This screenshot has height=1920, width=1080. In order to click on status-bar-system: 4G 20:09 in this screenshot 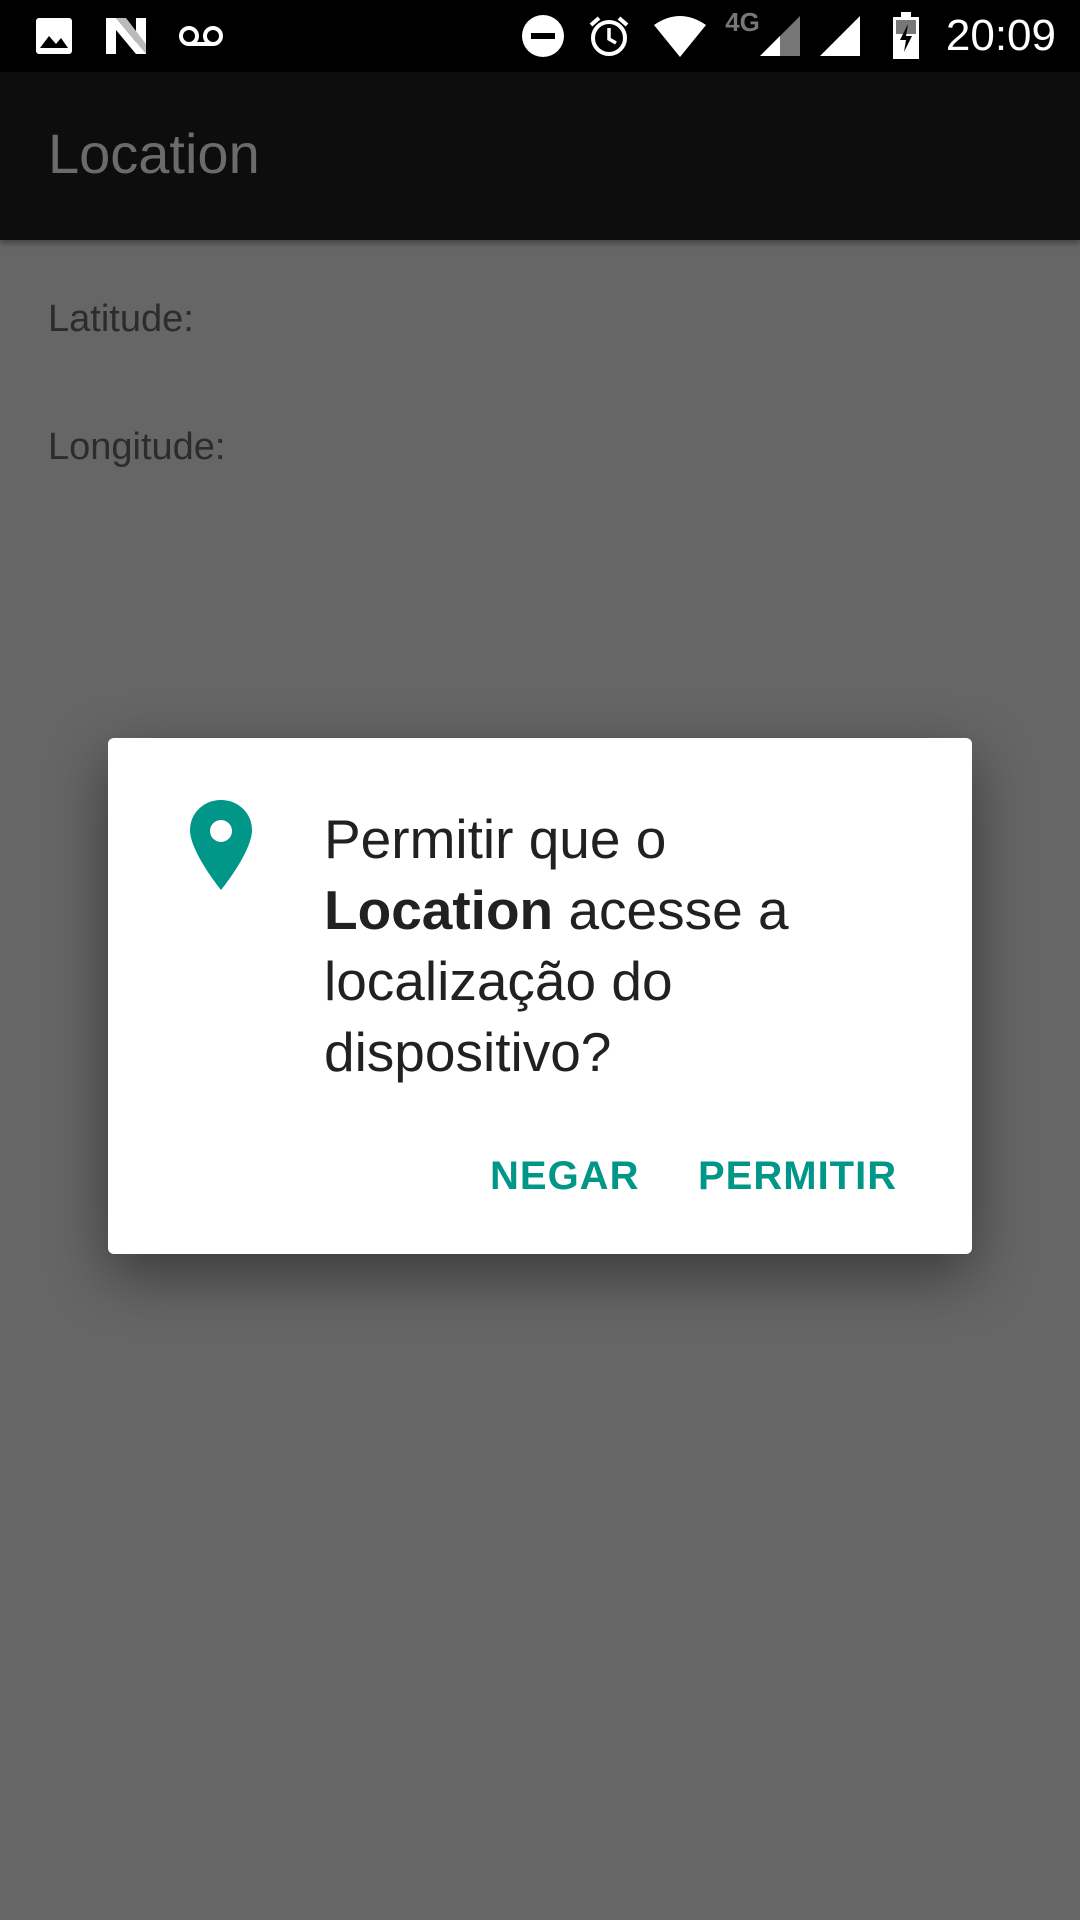, I will do `click(788, 35)`.